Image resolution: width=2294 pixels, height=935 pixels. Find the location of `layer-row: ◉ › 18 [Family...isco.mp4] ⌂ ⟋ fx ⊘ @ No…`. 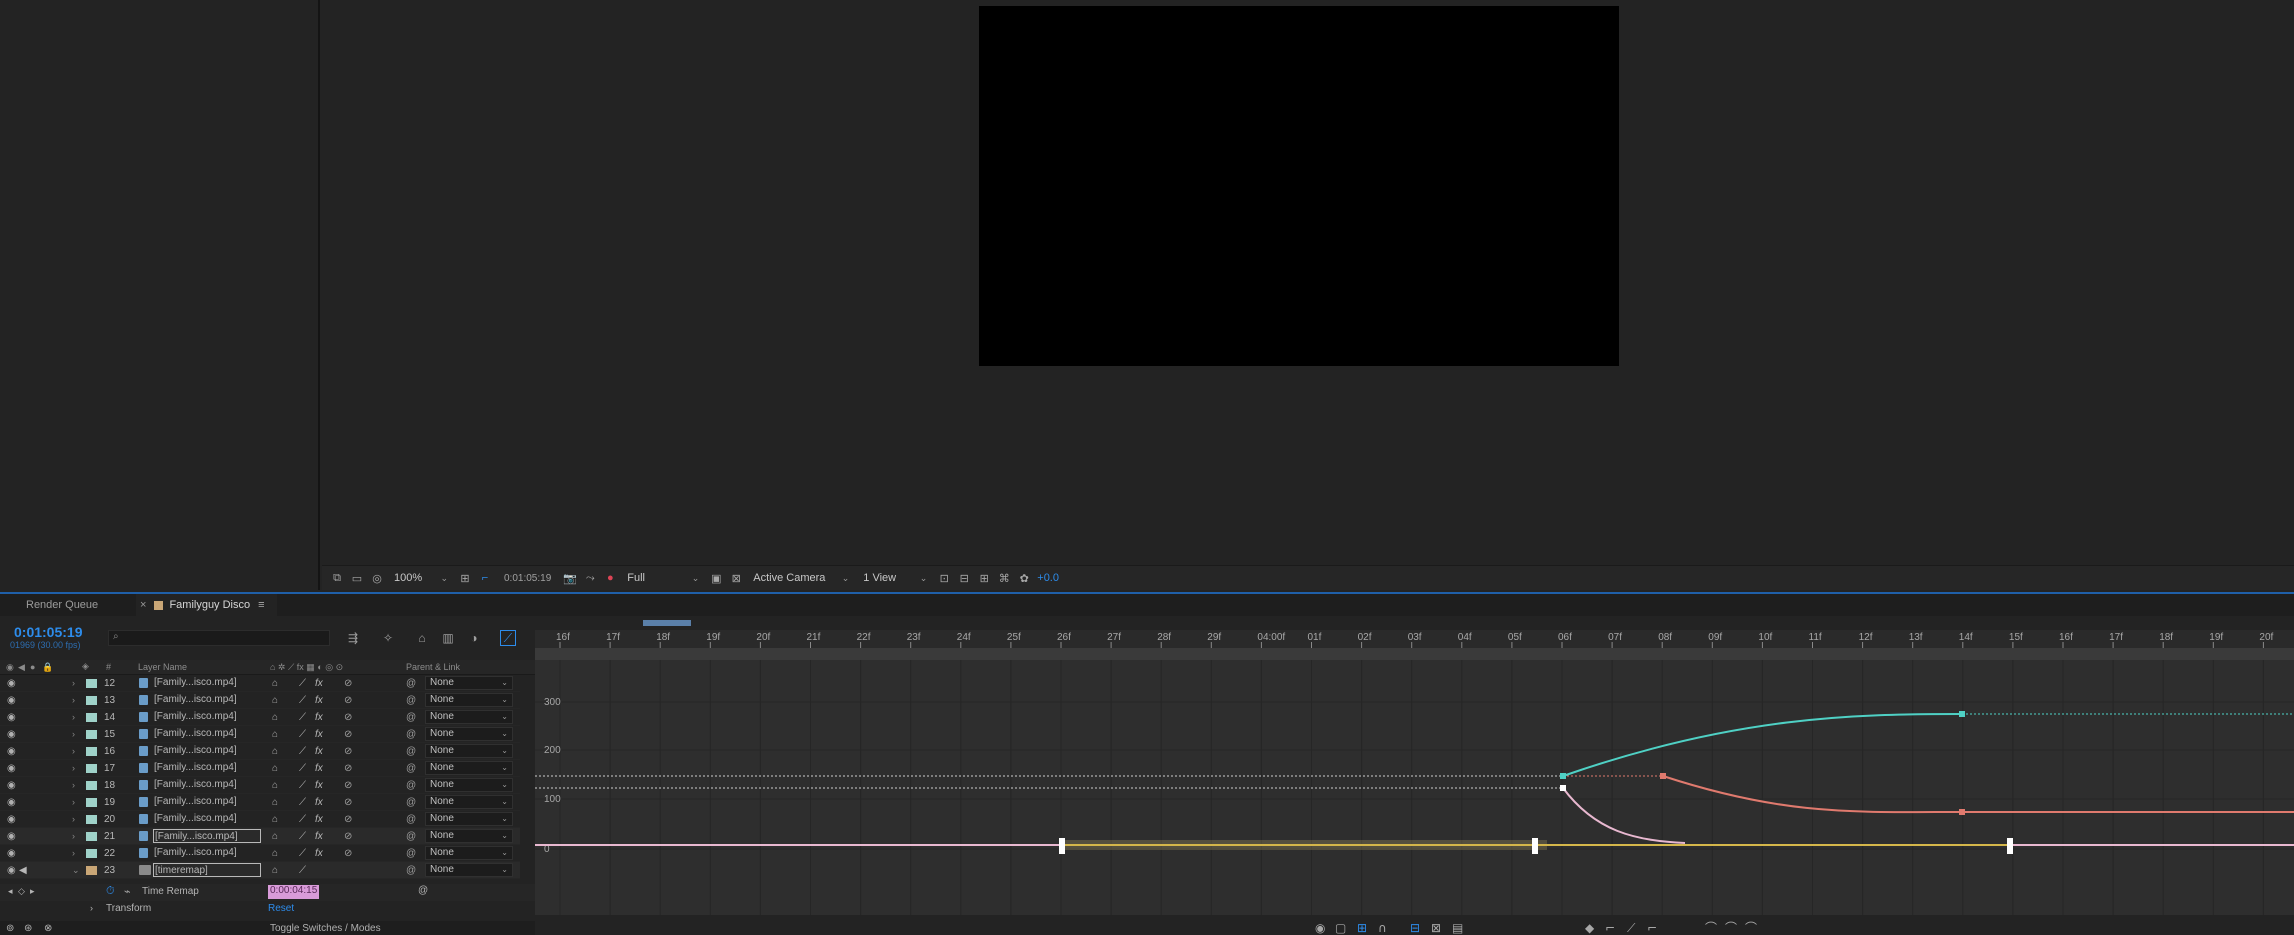

layer-row: ◉ › 18 [Family...isco.mp4] ⌂ ⟋ fx ⊘ @ No… is located at coordinates (260, 785).